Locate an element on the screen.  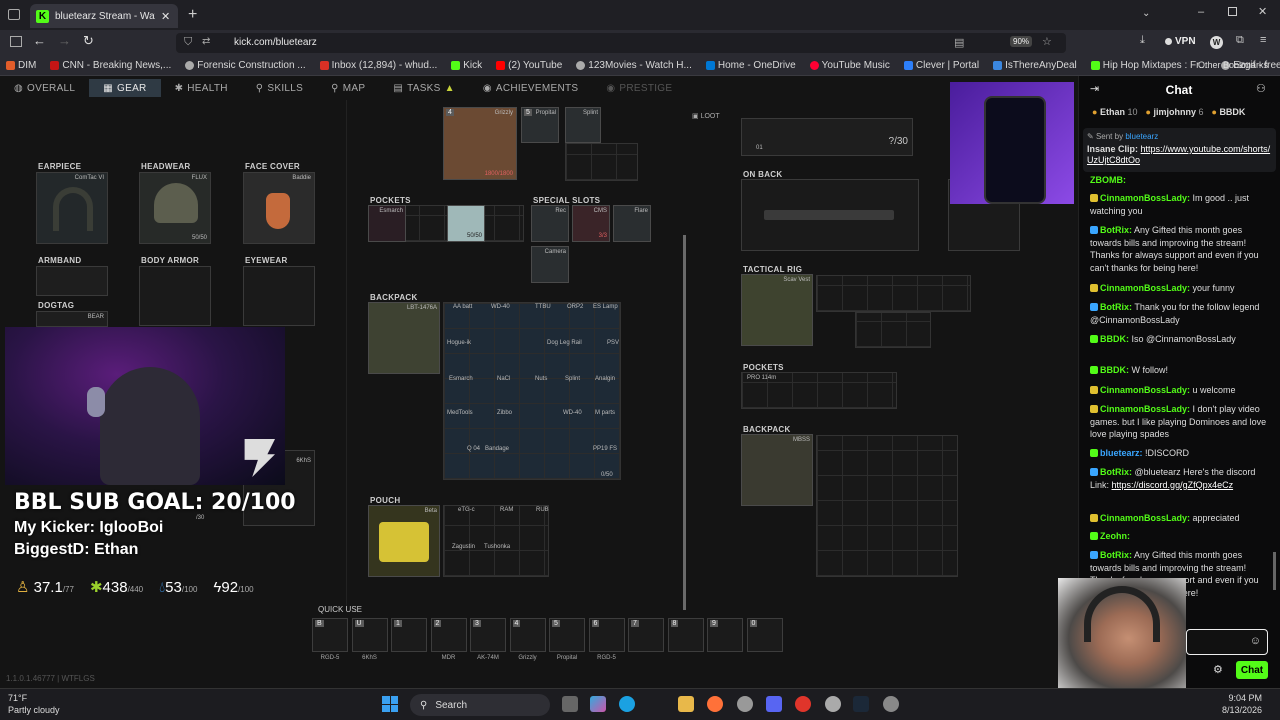
gifter: ● jimjohnny 6 is located at coordinates (1175, 112).